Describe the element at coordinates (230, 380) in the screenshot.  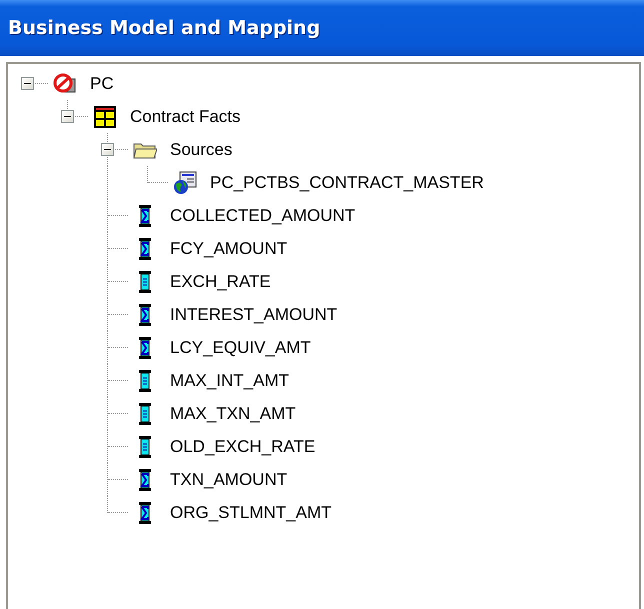
I see `tree-item: MAX_INT_AMT` at that location.